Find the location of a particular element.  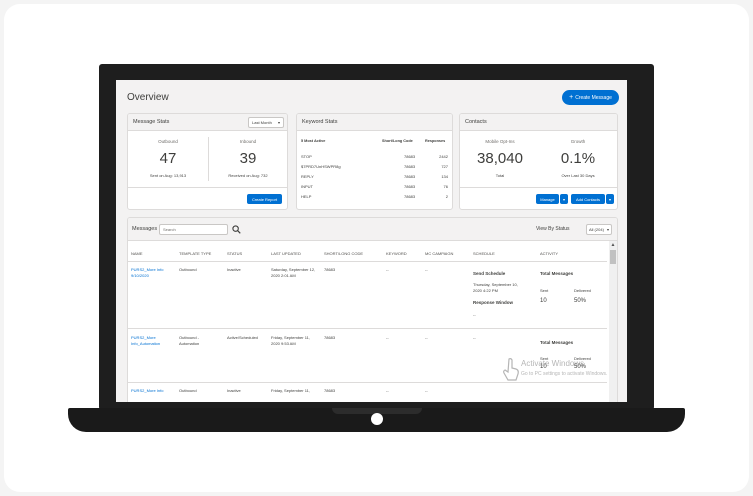

scroll-thumb is located at coordinates (613, 257).